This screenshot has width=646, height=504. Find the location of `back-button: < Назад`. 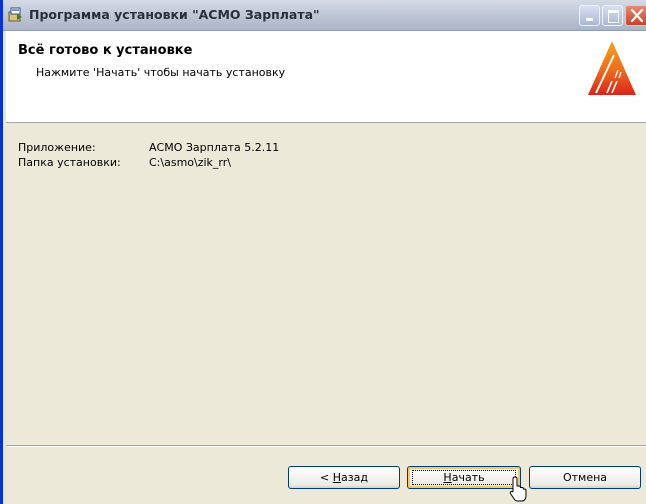

back-button: < Назад is located at coordinates (344, 477).